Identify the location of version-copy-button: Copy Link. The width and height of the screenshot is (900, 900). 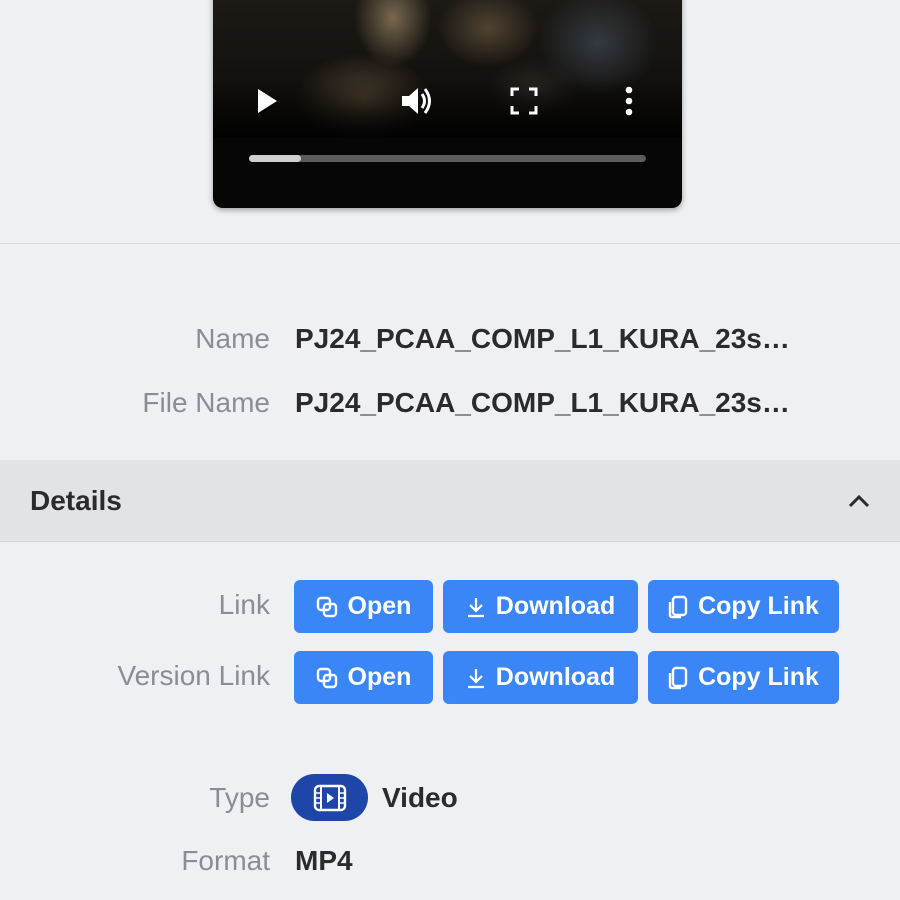
(743, 677).